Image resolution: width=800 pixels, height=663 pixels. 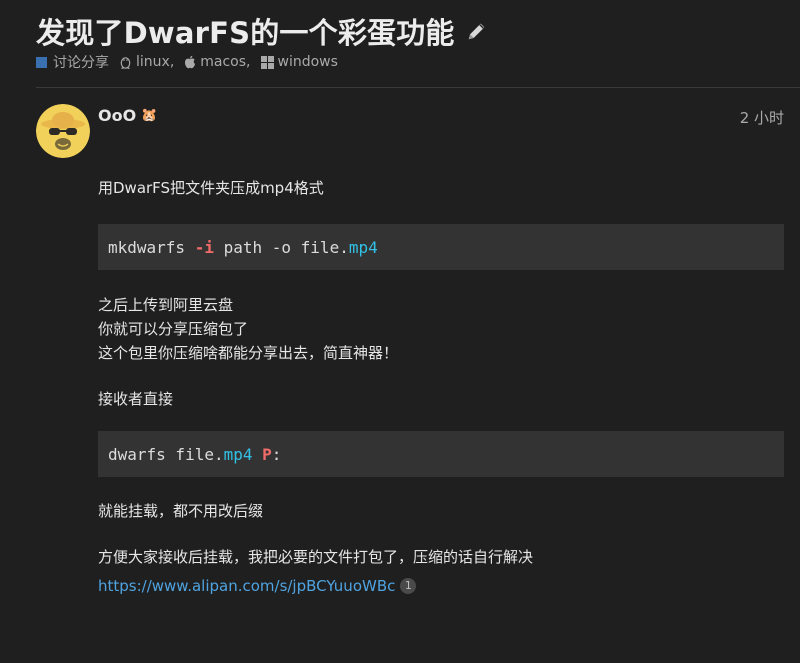 What do you see at coordinates (307, 62) in the screenshot?
I see `tag-label: windows` at bounding box center [307, 62].